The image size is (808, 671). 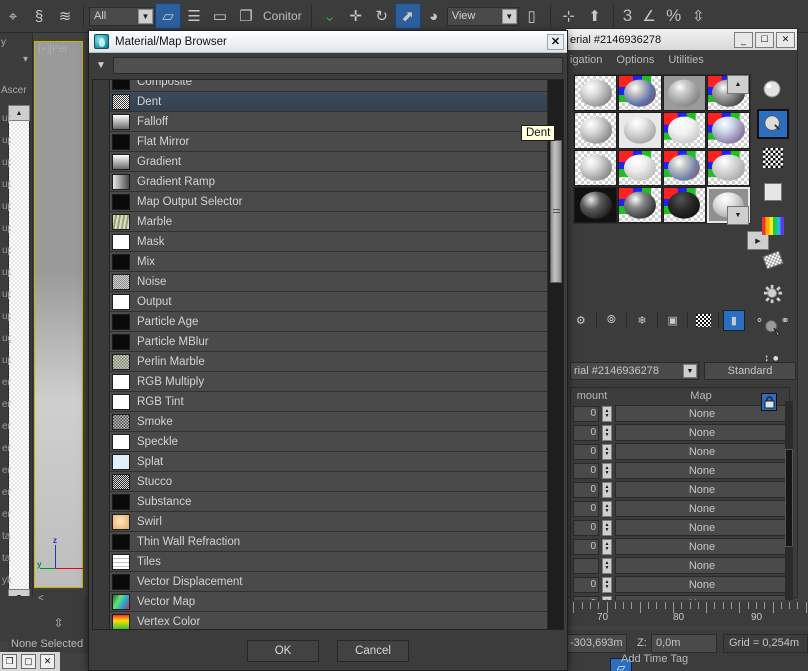 I want to click on z-coordinate-field: 0,0m, so click(x=684, y=643).